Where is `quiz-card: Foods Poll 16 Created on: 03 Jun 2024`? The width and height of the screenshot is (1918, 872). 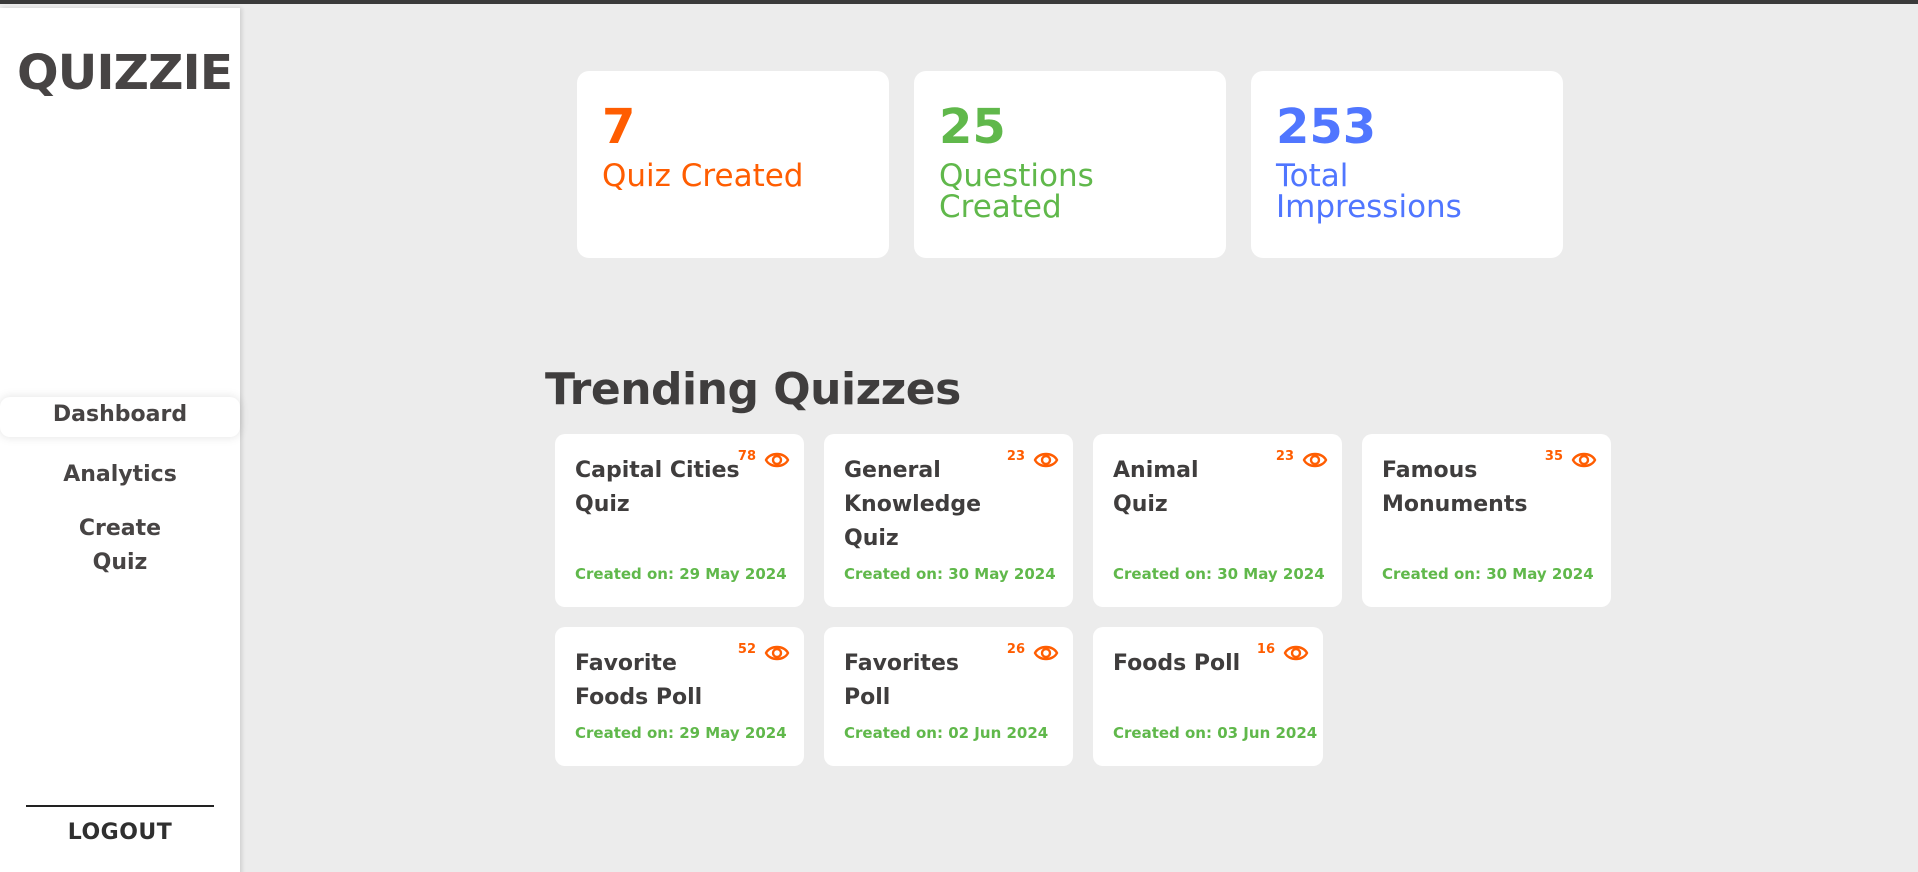
quiz-card: Foods Poll 16 Created on: 03 Jun 2024 is located at coordinates (1208, 696).